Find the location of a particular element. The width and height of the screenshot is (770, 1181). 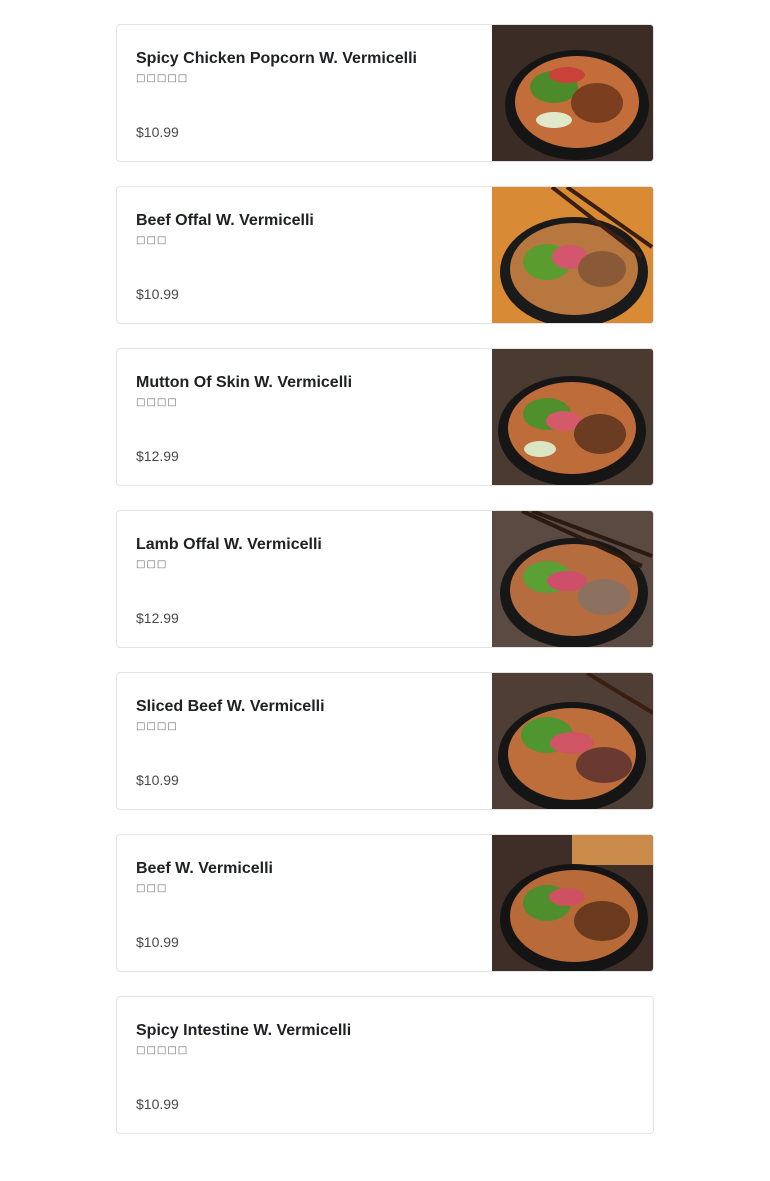

menu-item-card: Beef Offal W. Vermicelli □□□ $10.99 is located at coordinates (385, 255).